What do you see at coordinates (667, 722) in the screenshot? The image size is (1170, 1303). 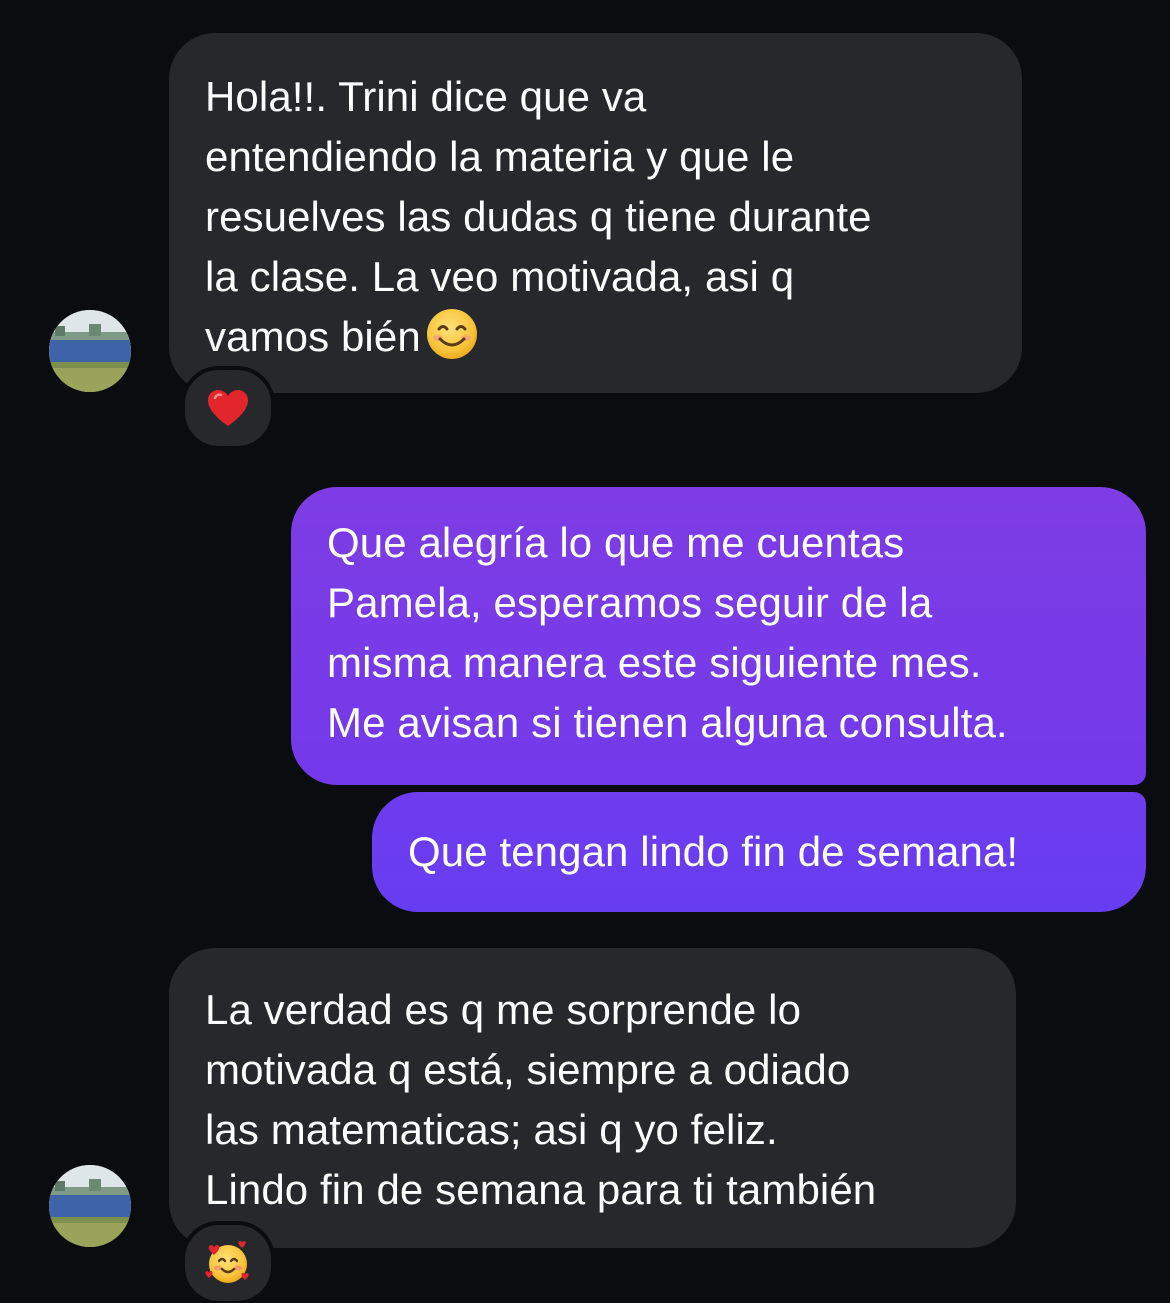 I see `message-text-line: Me avisan si tienen alguna consulta.` at bounding box center [667, 722].